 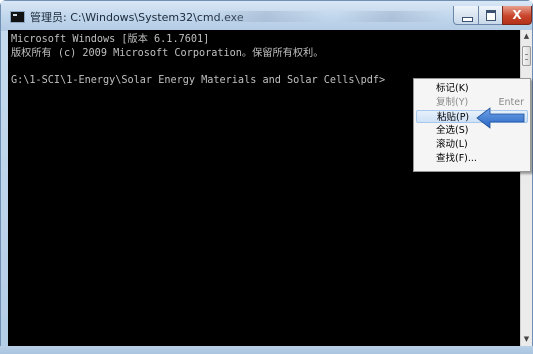 What do you see at coordinates (472, 144) in the screenshot?
I see `menu-item-scroll: 滚动(L)` at bounding box center [472, 144].